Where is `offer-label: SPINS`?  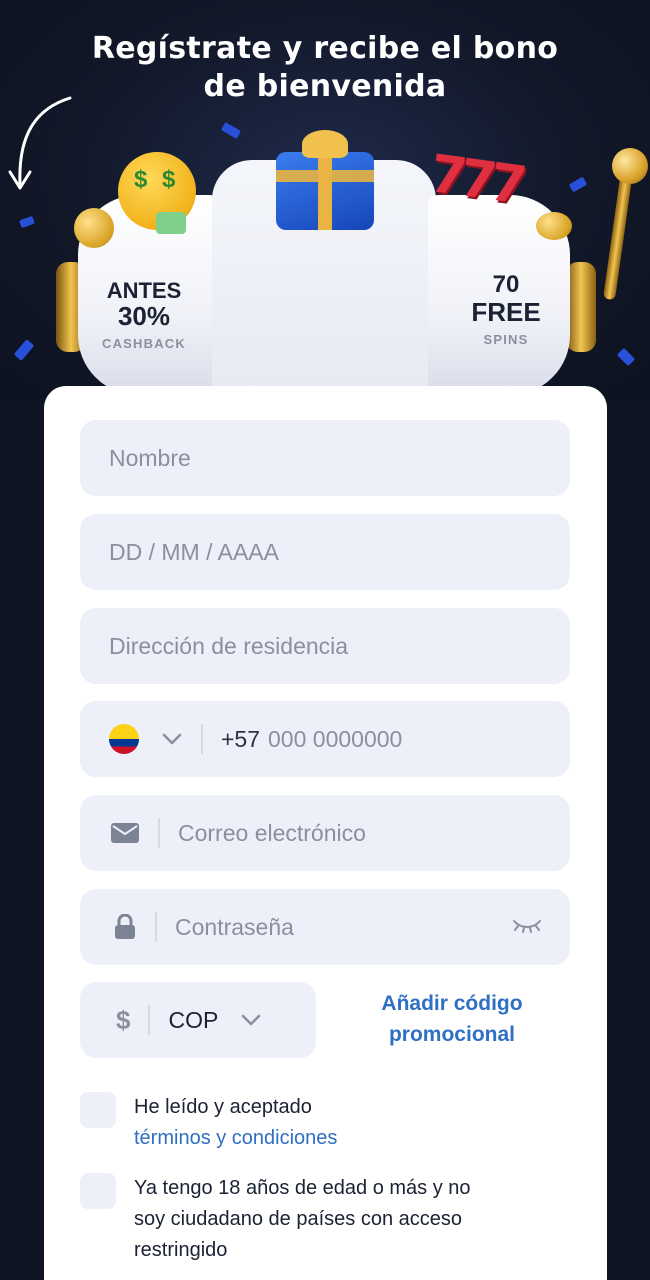 offer-label: SPINS is located at coordinates (506, 339).